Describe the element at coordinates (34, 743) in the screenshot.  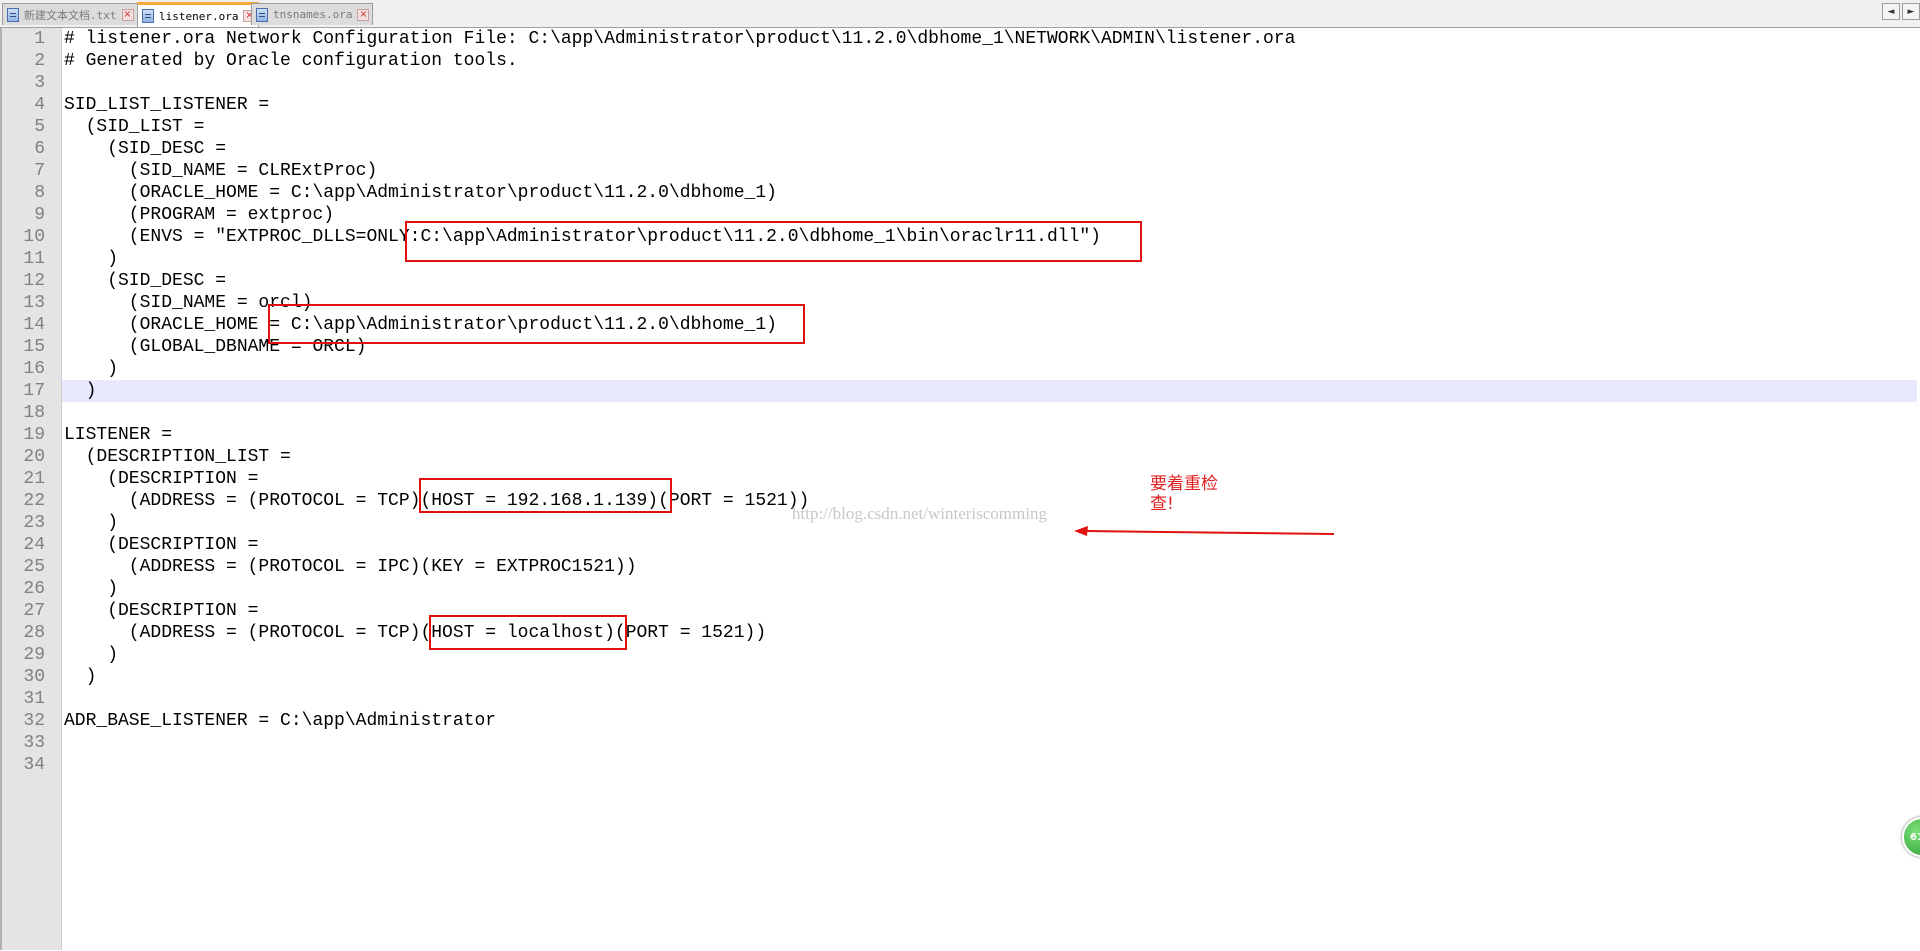
I see `line-number: 33` at that location.